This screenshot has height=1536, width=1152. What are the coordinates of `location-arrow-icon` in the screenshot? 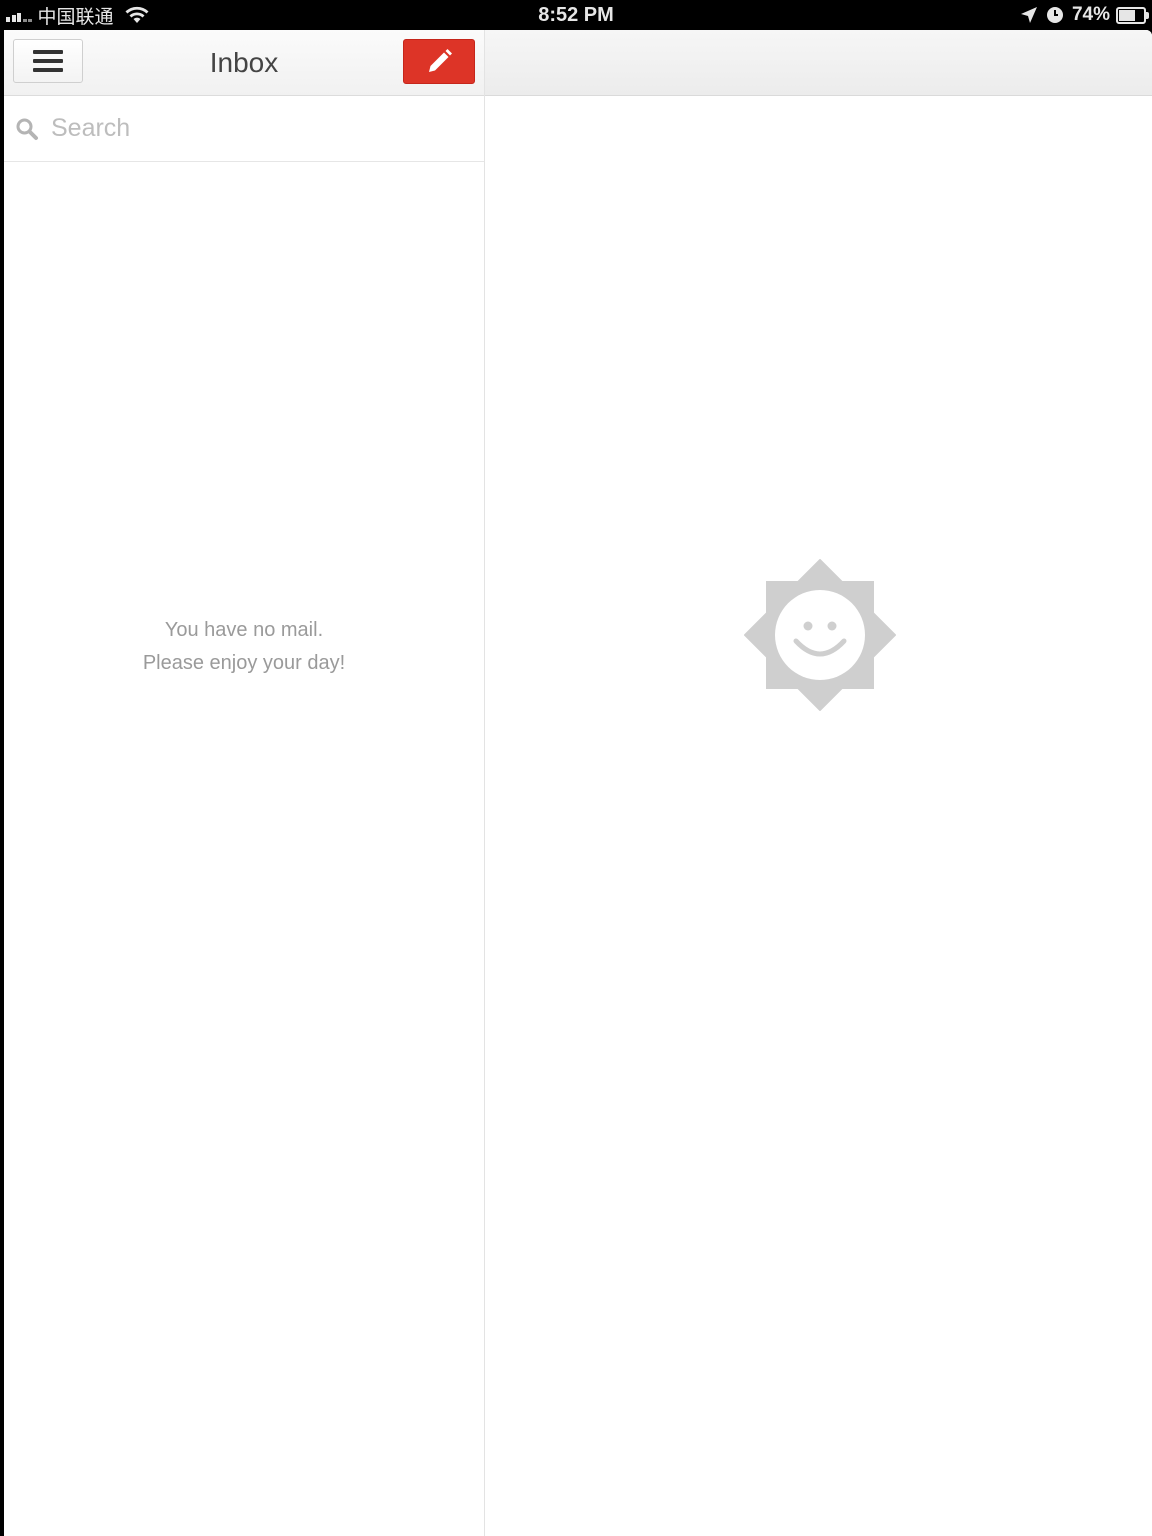 It's located at (1028, 15).